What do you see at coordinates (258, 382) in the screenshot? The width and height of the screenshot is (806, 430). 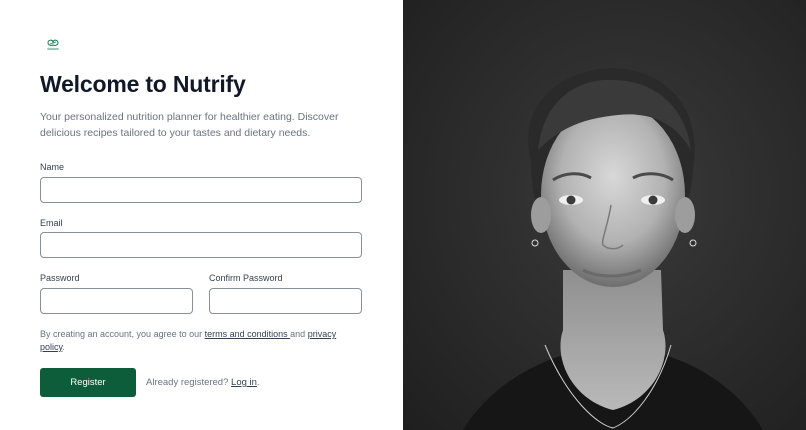 I see `login-suffix: .` at bounding box center [258, 382].